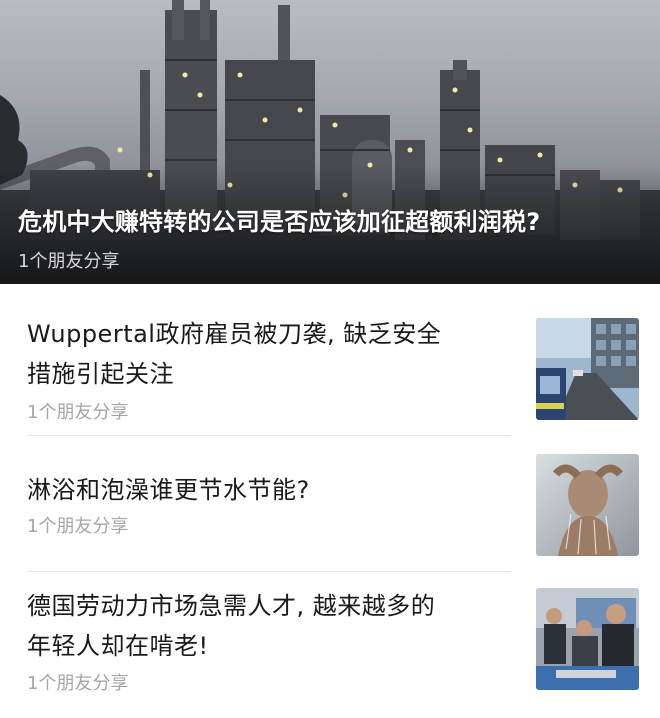 The image size is (660, 718). I want to click on hero-article-title: 危机中大赚特转的公司是否应该加征超额利润税?, so click(333, 222).